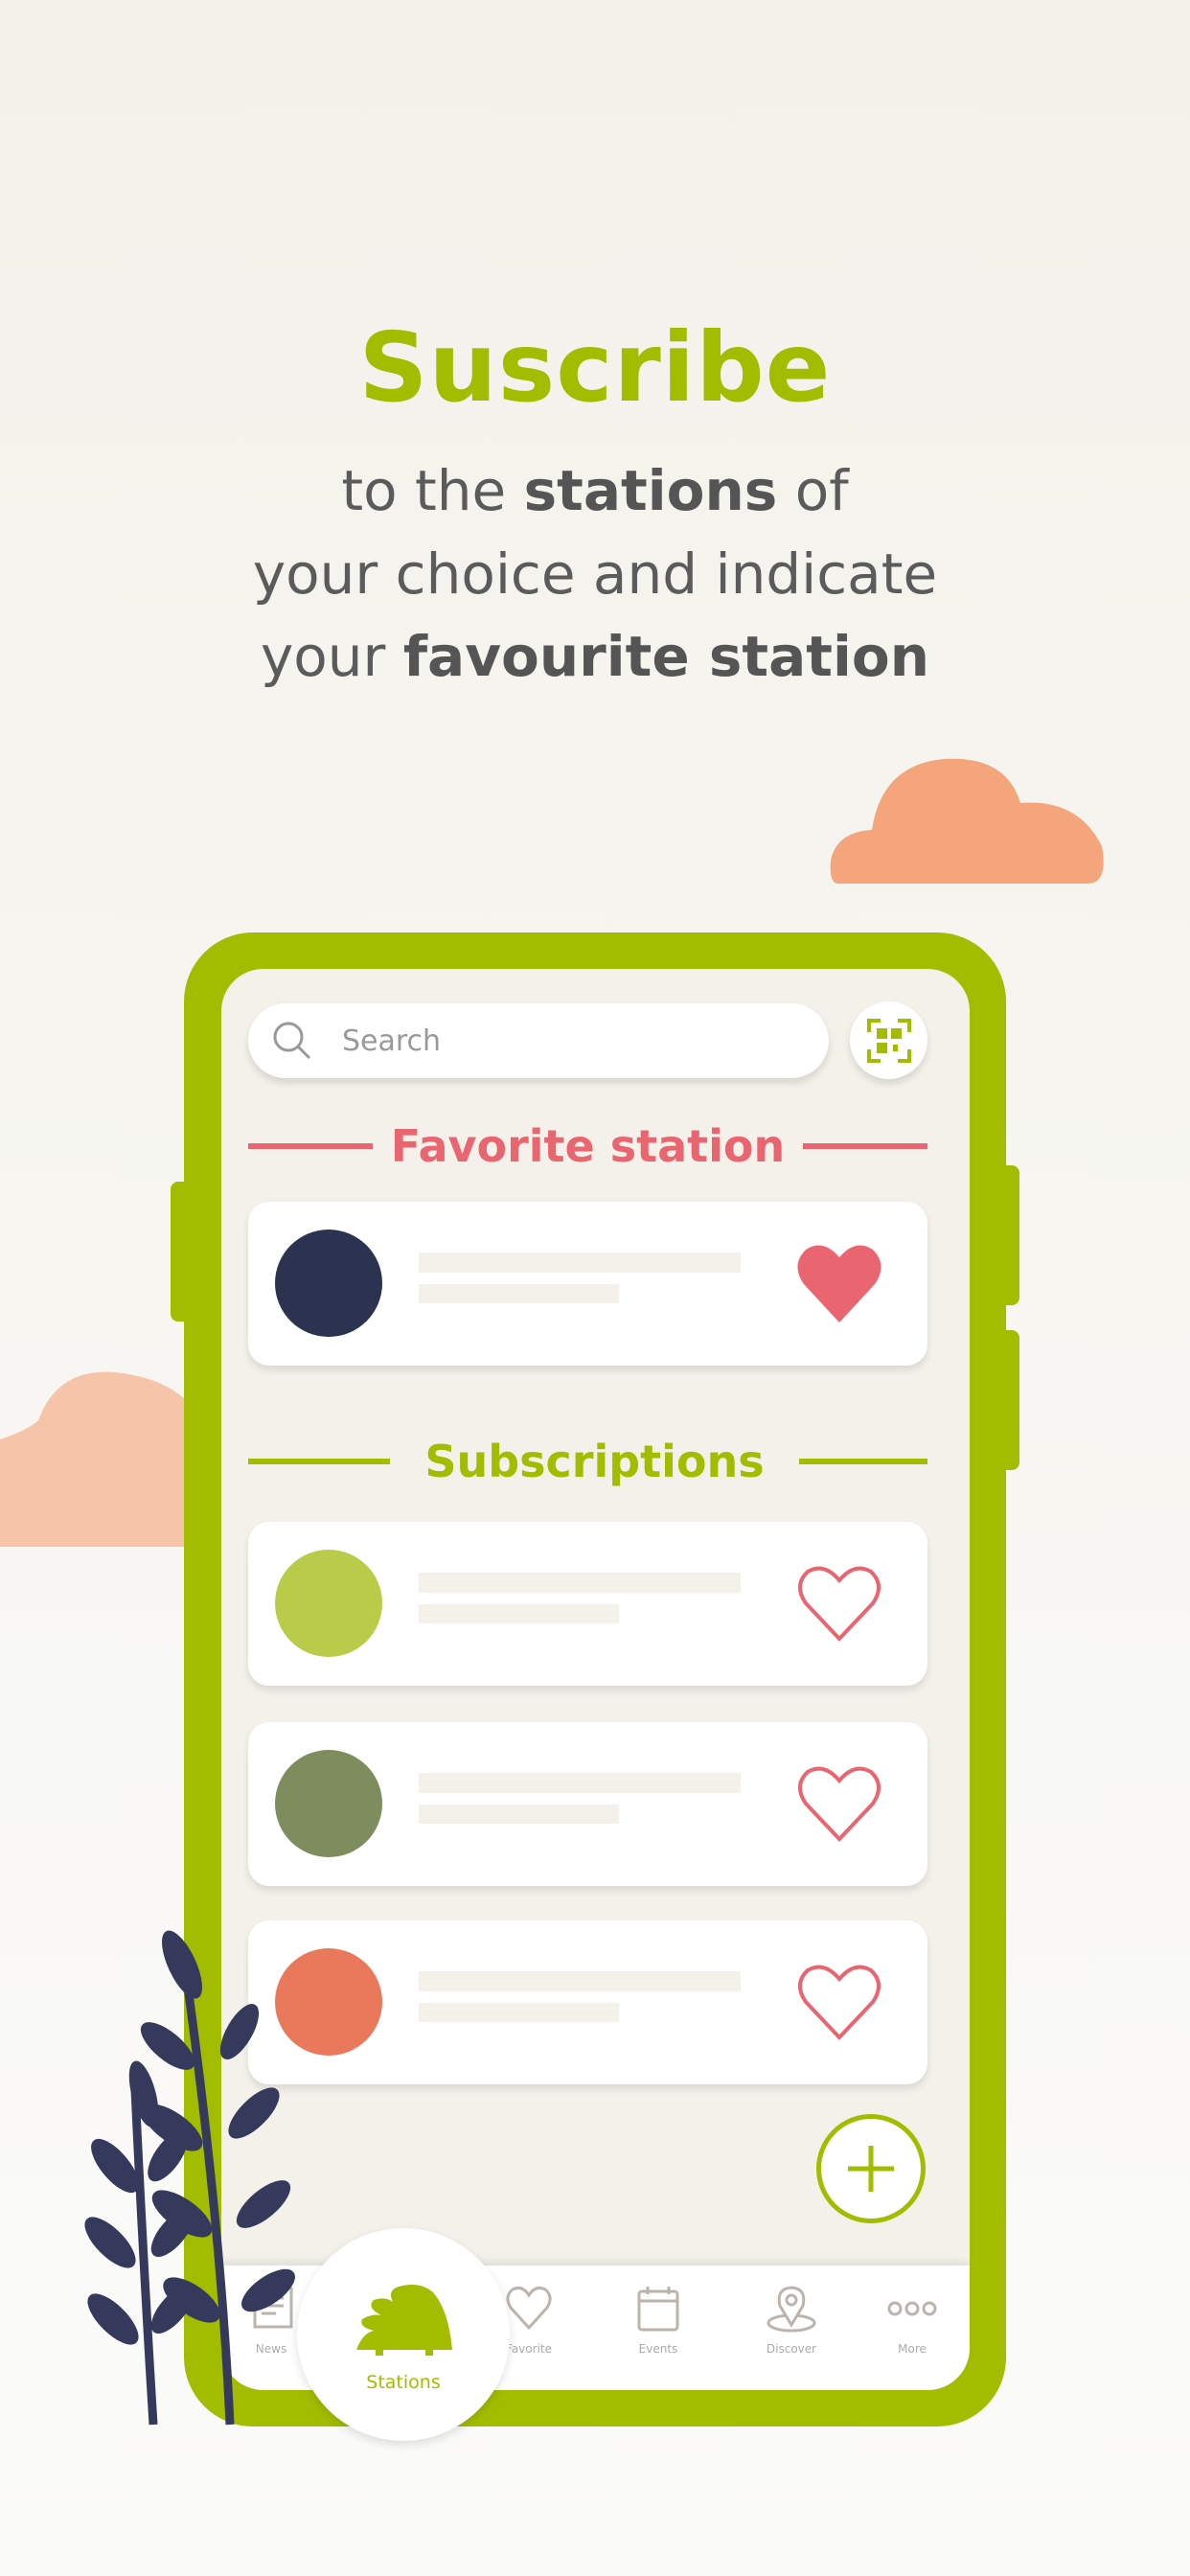 This screenshot has width=1190, height=2576. Describe the element at coordinates (588, 1146) in the screenshot. I see `favorite-station-header: Favorite station` at that location.